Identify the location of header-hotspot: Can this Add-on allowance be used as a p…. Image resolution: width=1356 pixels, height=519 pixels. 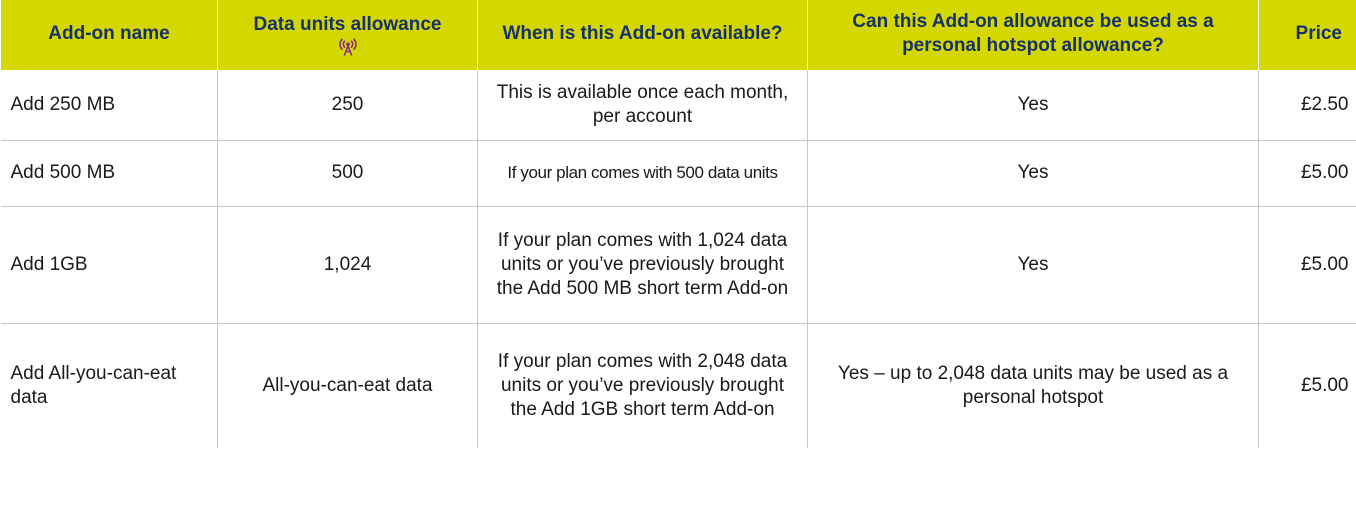
(1033, 35).